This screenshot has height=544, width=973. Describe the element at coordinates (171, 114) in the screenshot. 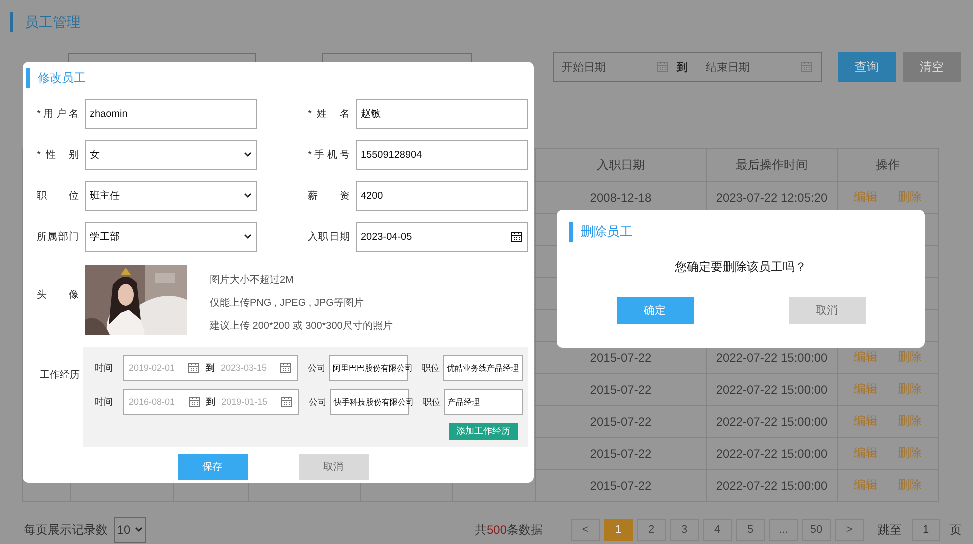

I see `input-field: zhaomin` at that location.